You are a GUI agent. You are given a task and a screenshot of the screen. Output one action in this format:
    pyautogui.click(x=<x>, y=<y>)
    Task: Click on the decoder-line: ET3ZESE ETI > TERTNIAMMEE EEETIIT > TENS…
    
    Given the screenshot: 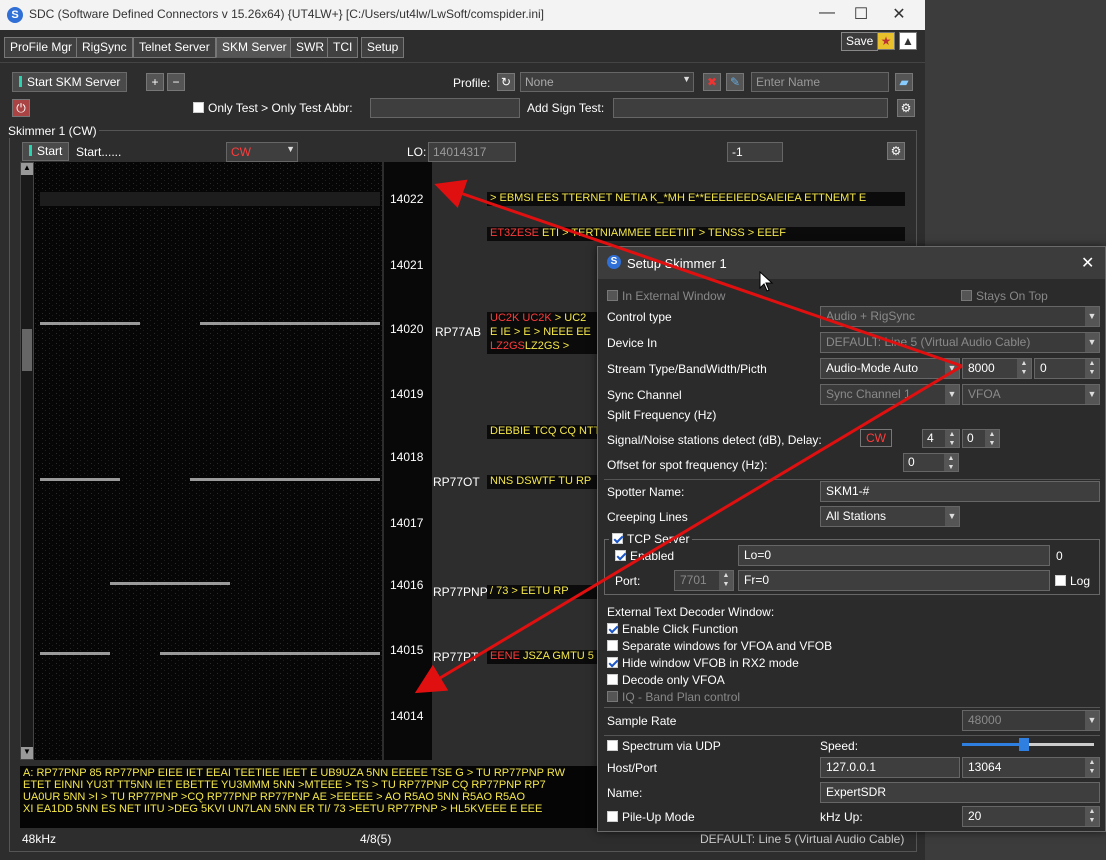 What is the action you would take?
    pyautogui.click(x=696, y=234)
    